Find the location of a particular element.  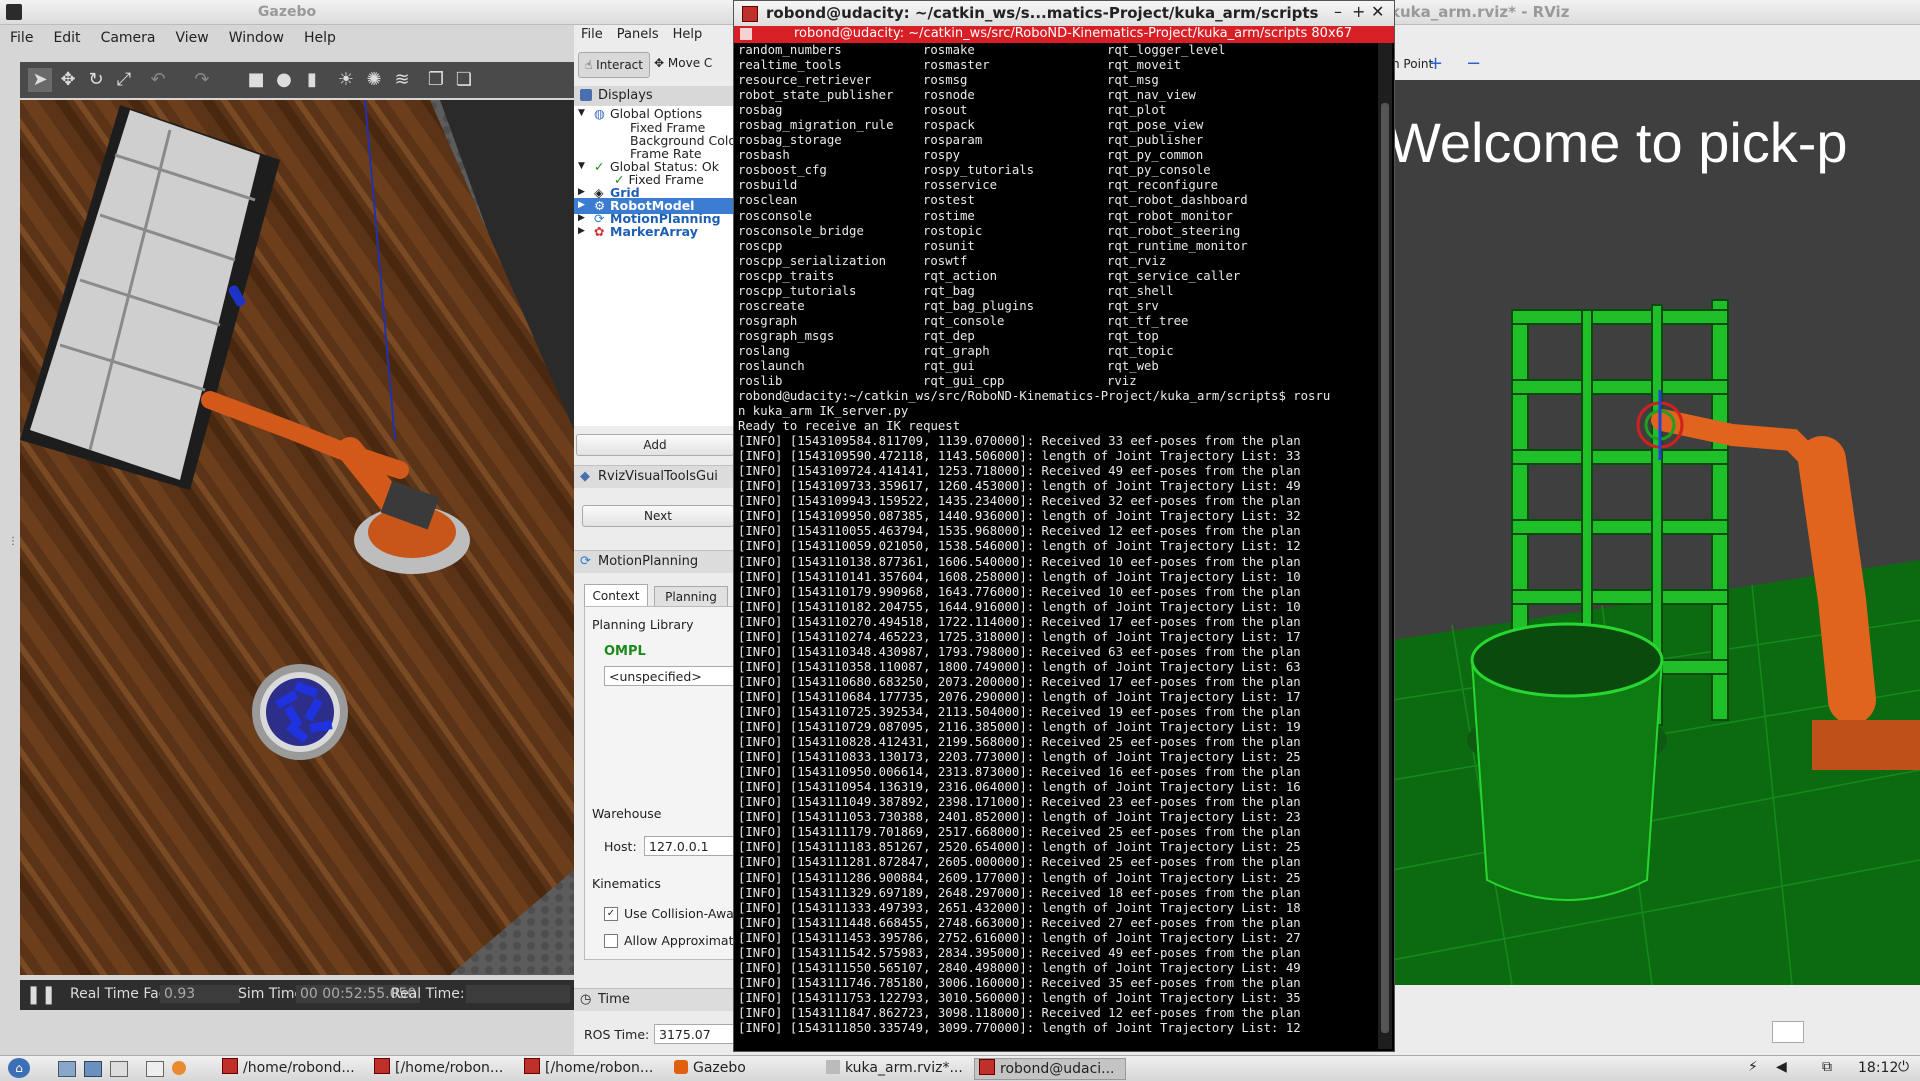

allow-approx-label: Allow Approximate is located at coordinates (683, 940).